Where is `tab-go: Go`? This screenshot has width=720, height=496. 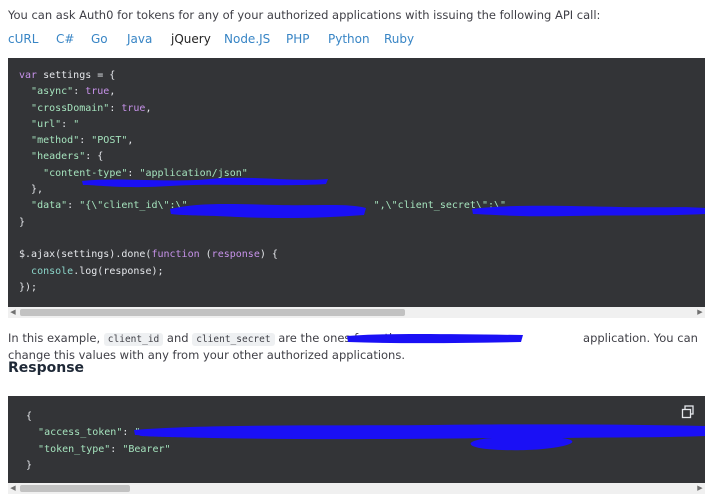 tab-go: Go is located at coordinates (99, 44).